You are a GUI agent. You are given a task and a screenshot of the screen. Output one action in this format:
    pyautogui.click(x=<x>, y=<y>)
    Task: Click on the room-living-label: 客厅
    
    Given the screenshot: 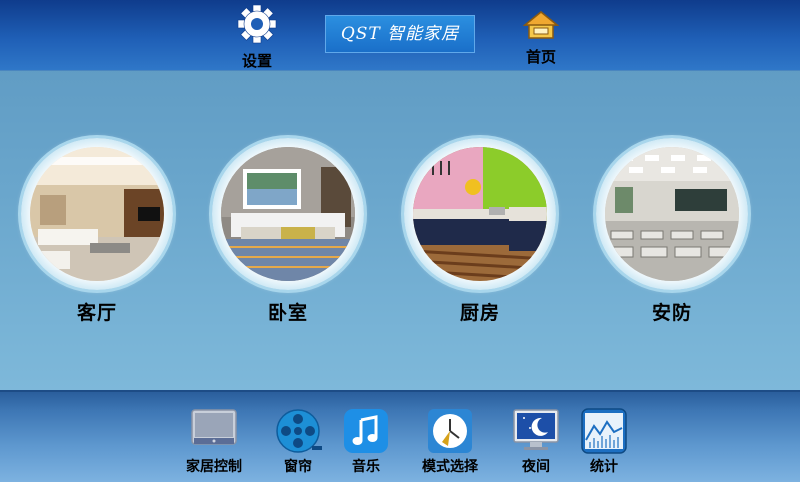 What is the action you would take?
    pyautogui.click(x=96, y=313)
    